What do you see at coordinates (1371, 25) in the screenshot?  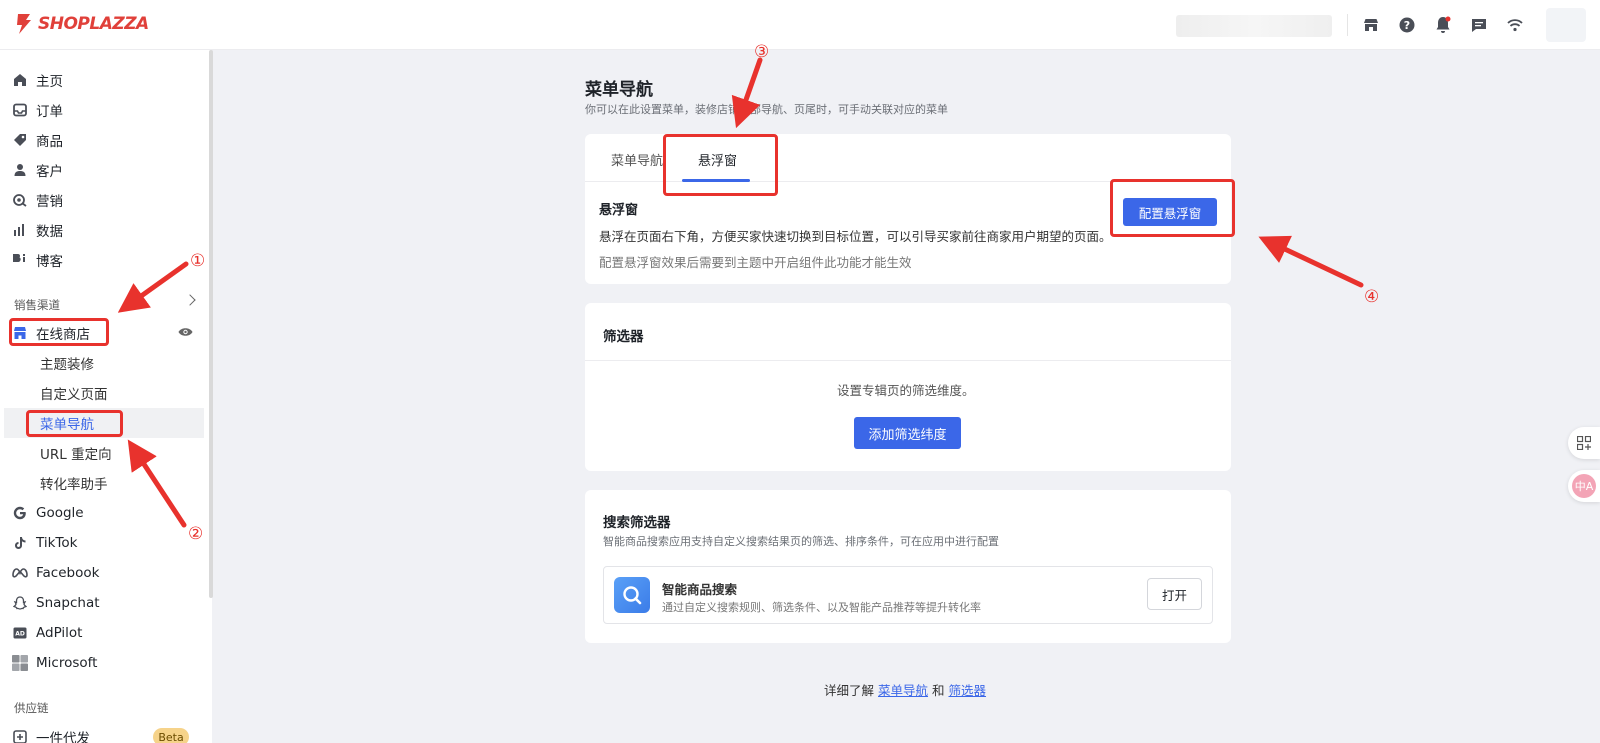 I see `store-icon` at bounding box center [1371, 25].